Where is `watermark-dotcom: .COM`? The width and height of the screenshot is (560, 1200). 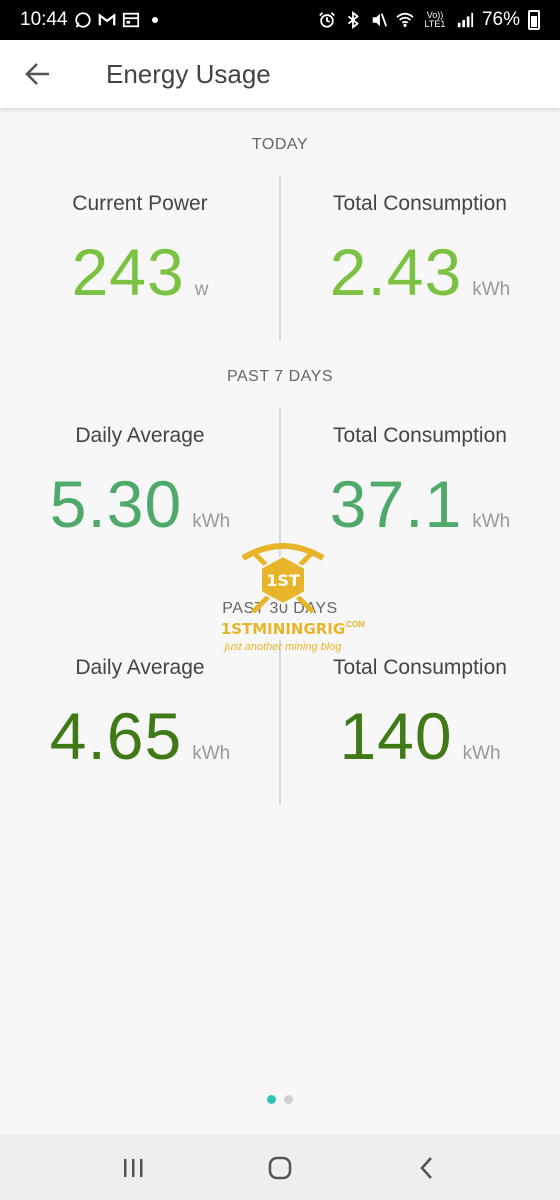 watermark-dotcom: .COM is located at coordinates (354, 624).